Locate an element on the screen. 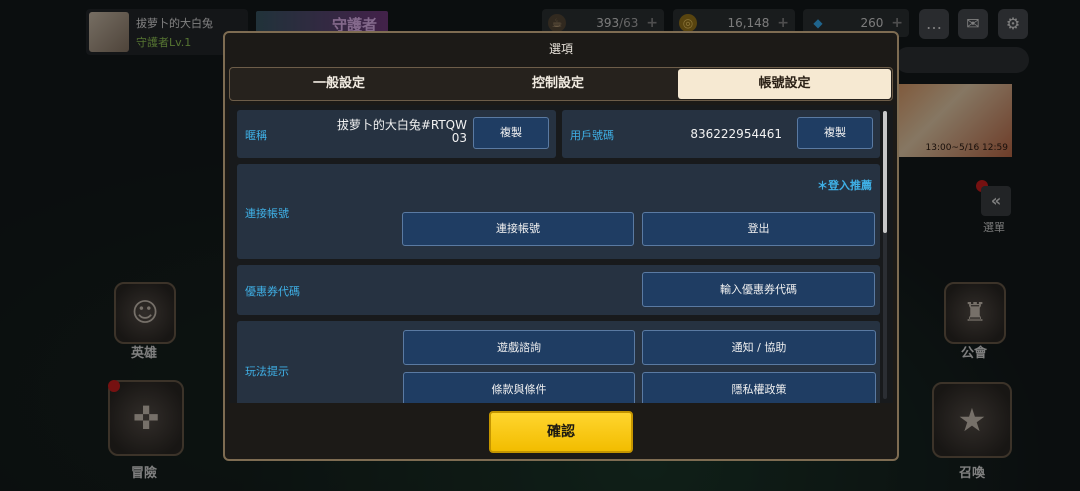 The image size is (1080, 491). scrollbar-thumb is located at coordinates (885, 172).